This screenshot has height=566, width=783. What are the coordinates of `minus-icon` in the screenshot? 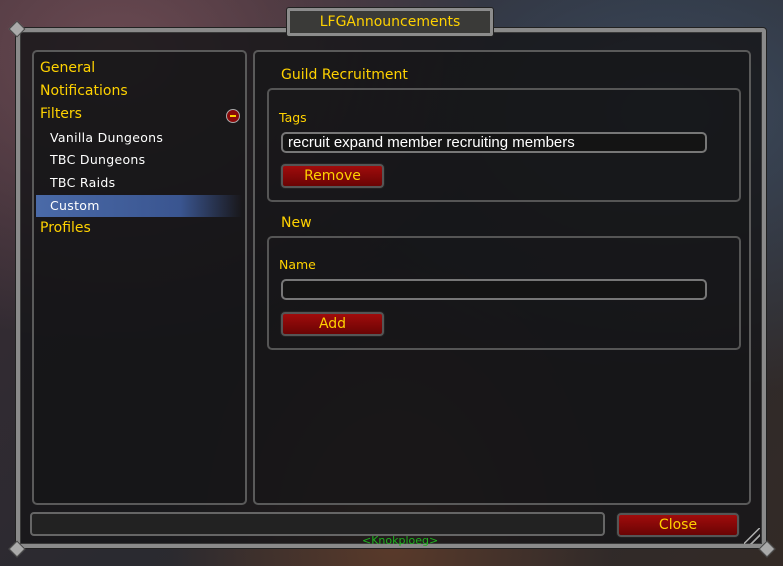 It's located at (233, 116).